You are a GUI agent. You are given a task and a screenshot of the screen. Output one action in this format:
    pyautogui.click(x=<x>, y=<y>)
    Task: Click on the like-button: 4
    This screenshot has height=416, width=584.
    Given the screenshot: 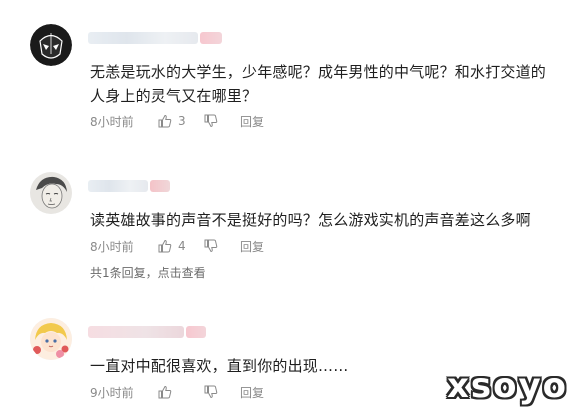 What is the action you would take?
    pyautogui.click(x=181, y=246)
    